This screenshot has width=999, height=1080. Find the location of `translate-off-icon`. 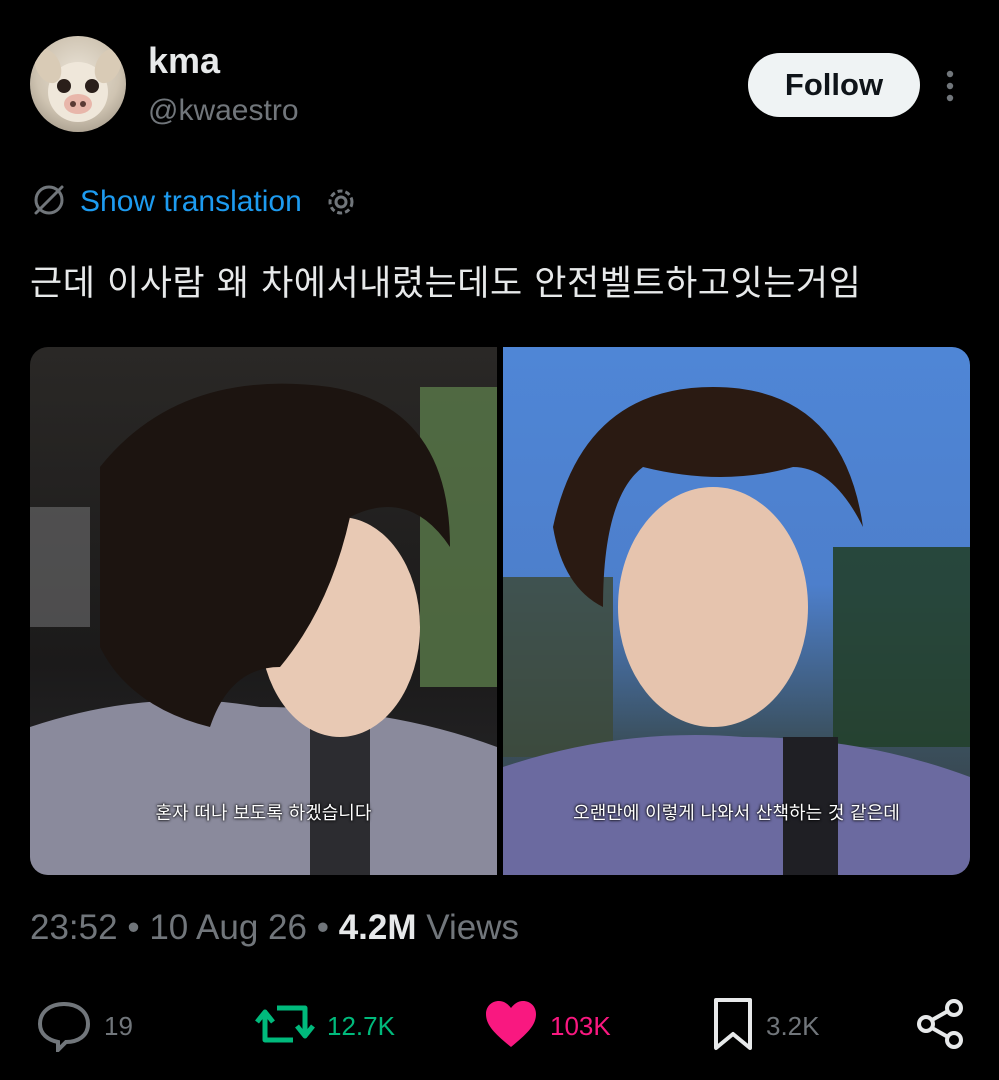

translate-off-icon is located at coordinates (49, 202).